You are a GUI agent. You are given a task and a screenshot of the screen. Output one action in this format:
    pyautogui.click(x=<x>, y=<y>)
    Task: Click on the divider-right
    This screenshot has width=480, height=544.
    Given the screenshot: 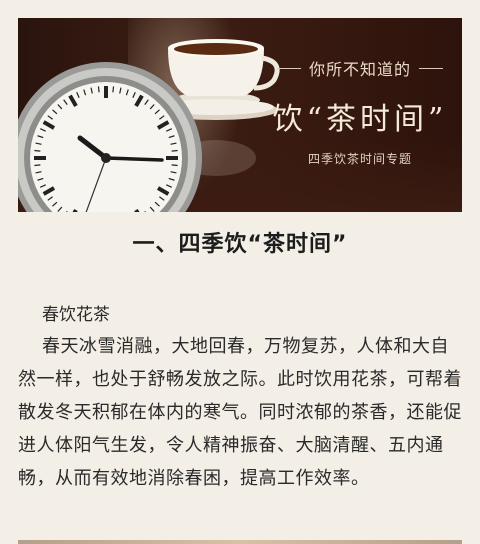 What is the action you would take?
    pyautogui.click(x=431, y=68)
    